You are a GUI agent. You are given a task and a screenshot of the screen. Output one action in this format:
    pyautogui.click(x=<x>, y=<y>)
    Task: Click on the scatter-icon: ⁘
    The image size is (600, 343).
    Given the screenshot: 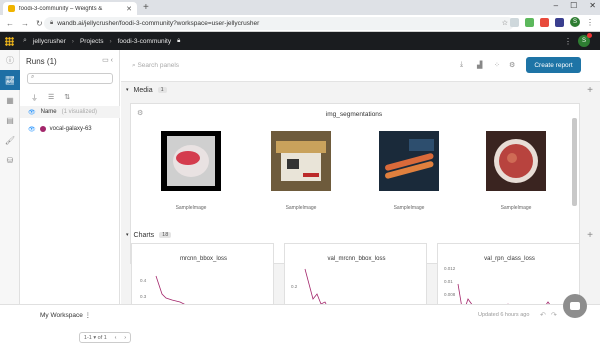 What is the action you would take?
    pyautogui.click(x=497, y=65)
    